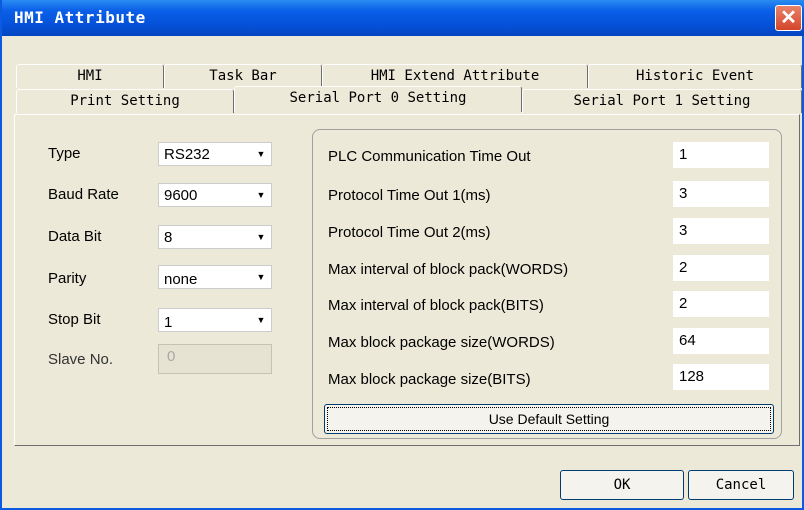 The image size is (804, 510). Describe the element at coordinates (409, 232) in the screenshot. I see `field-label: Protocol Time Out 2(ms)` at that location.